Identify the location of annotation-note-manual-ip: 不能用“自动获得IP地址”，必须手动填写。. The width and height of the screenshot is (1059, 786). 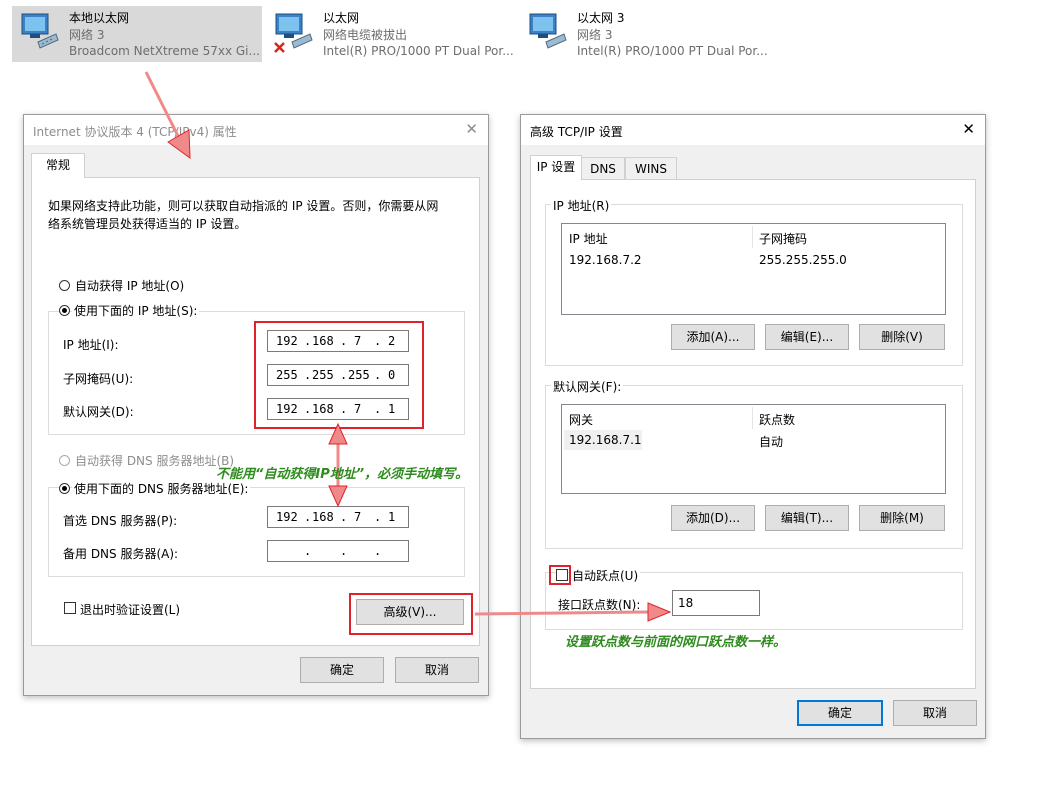
(342, 474).